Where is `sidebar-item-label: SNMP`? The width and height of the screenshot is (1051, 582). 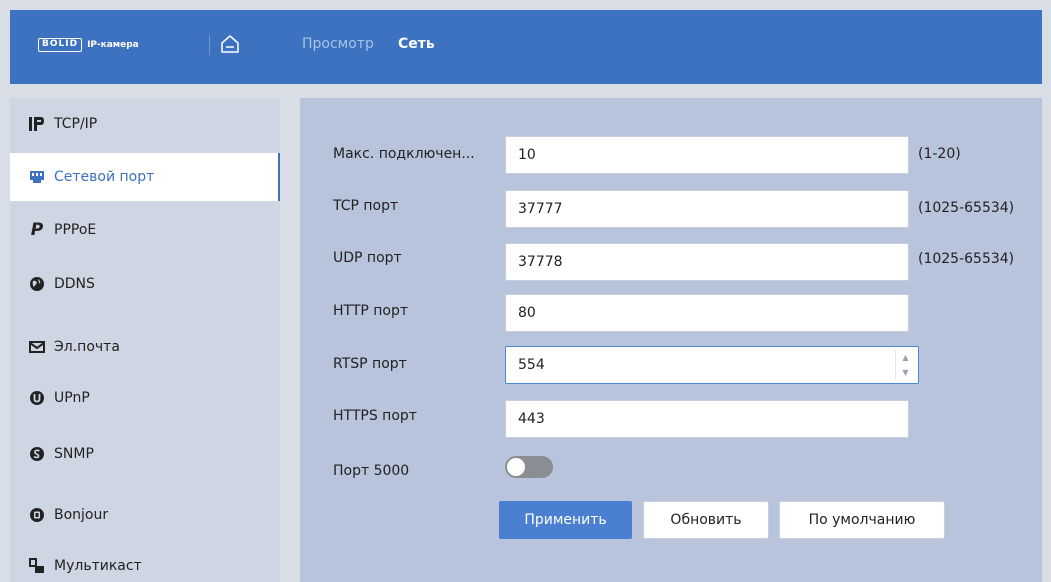
sidebar-item-label: SNMP is located at coordinates (74, 454).